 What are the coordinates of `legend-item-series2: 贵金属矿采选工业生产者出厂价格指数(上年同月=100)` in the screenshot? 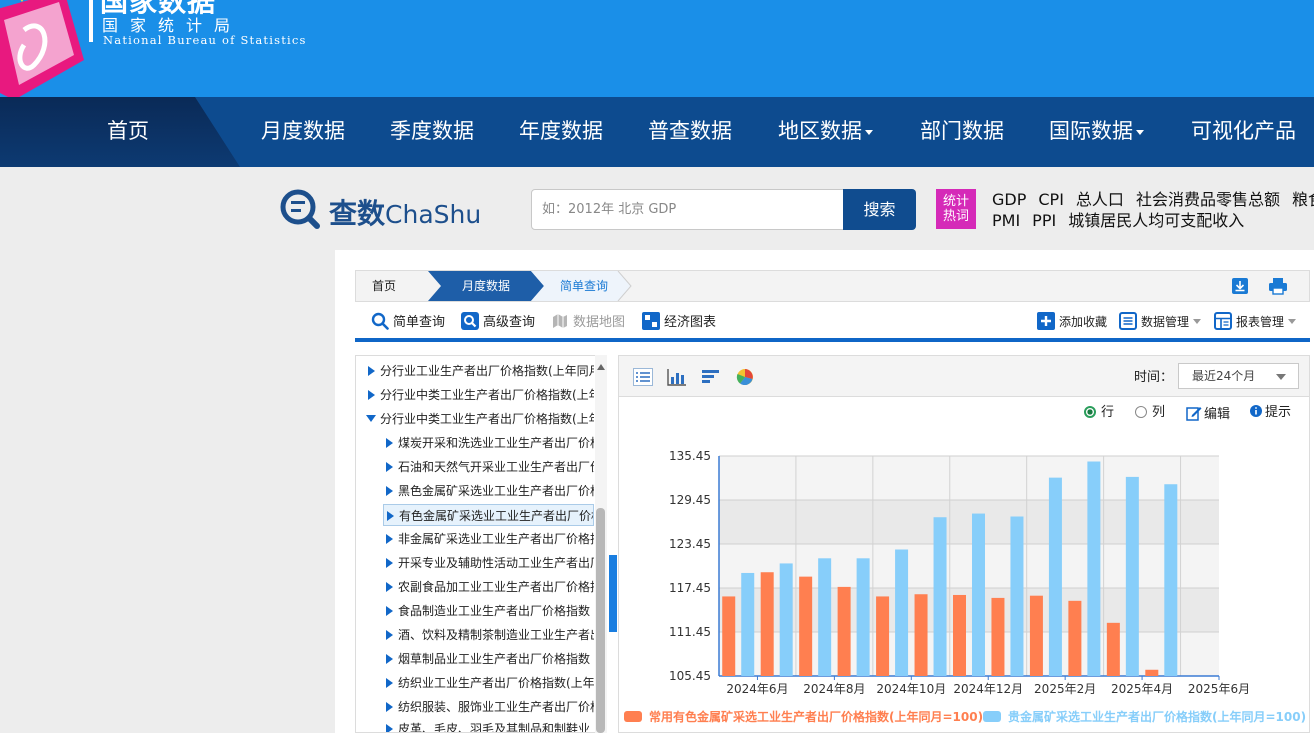 It's located at (1144, 717).